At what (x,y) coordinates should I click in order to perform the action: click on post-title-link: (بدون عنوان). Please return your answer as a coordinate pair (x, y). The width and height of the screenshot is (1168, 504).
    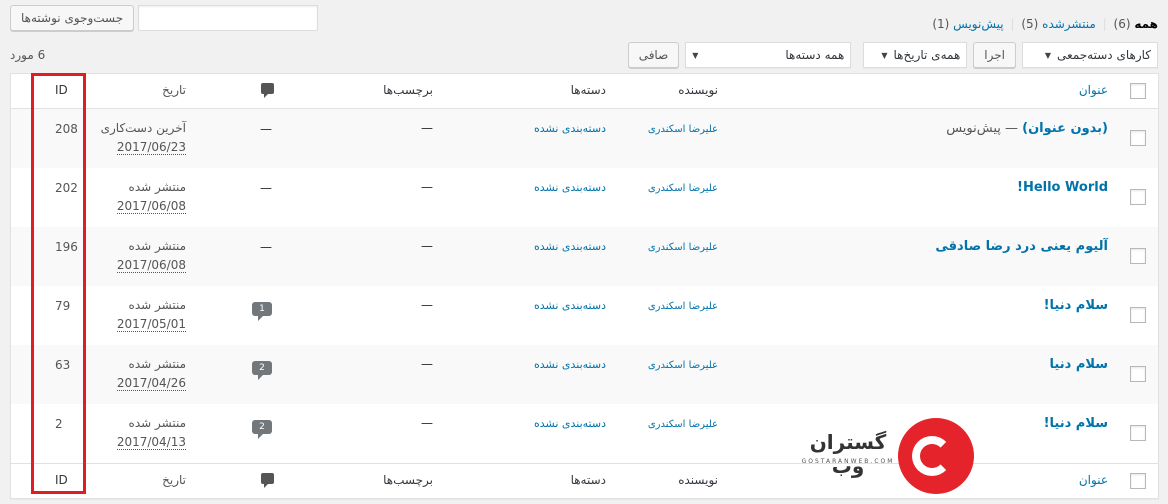
    Looking at the image, I should click on (1065, 128).